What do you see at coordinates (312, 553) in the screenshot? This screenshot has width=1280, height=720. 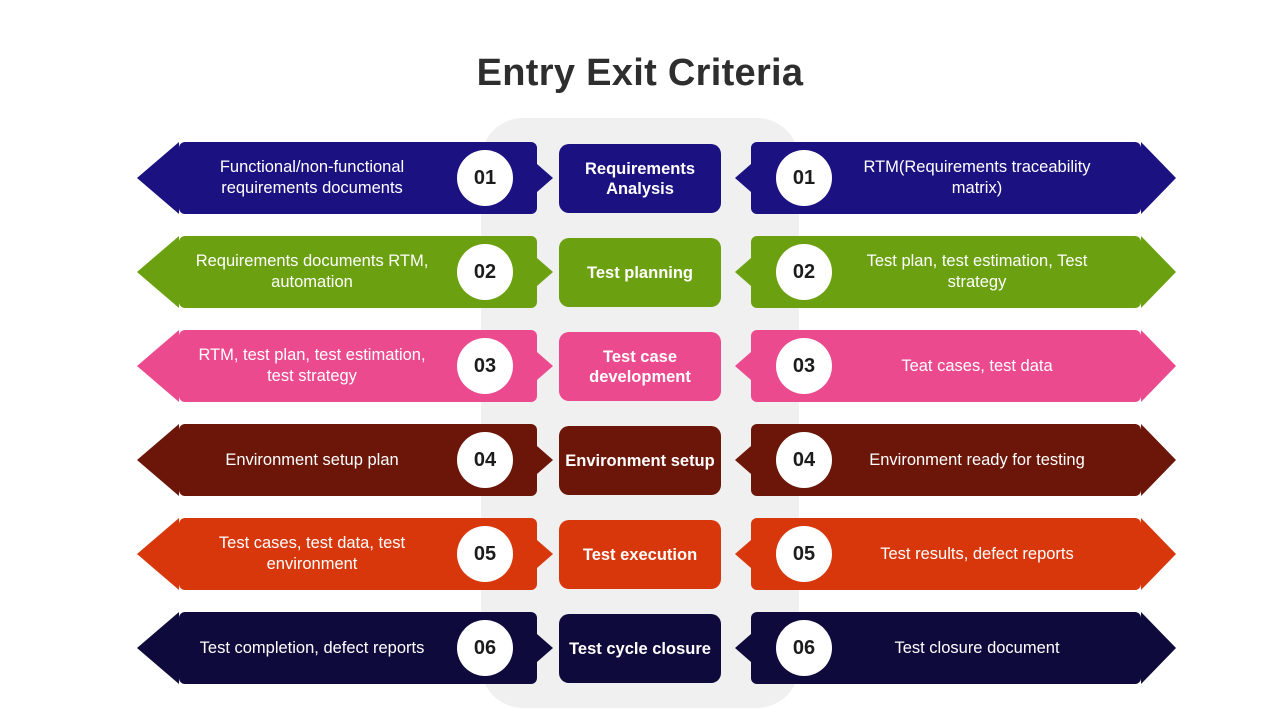 I see `entry-criteria-label: Test cases, test data, test environment` at bounding box center [312, 553].